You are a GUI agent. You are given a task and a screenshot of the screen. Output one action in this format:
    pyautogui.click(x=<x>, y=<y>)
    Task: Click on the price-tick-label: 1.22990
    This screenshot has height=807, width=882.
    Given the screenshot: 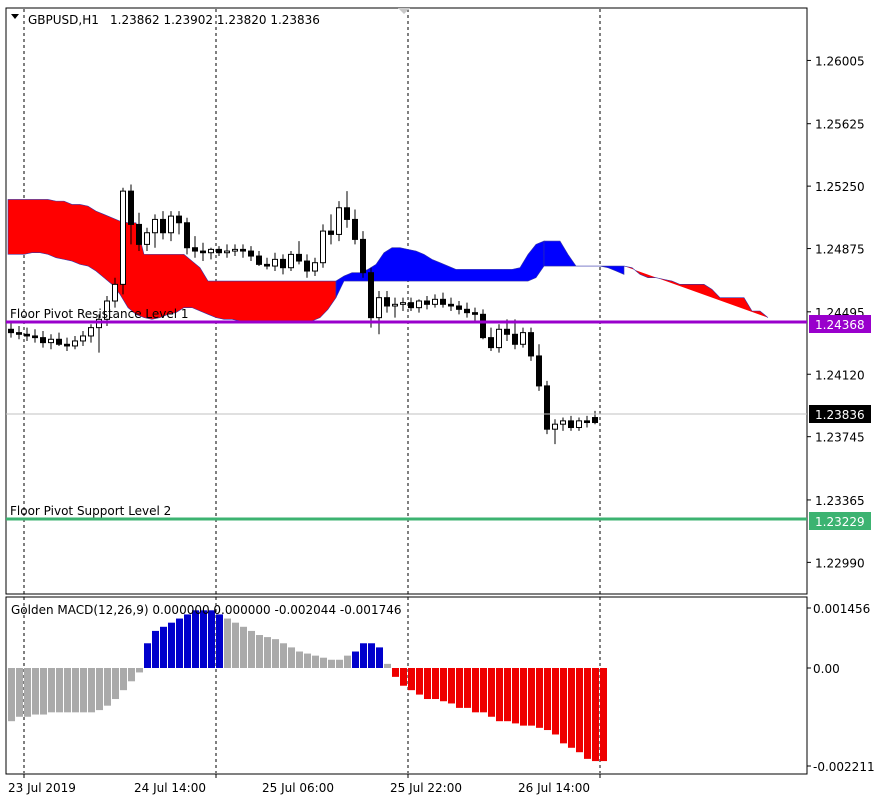 What is the action you would take?
    pyautogui.click(x=840, y=563)
    